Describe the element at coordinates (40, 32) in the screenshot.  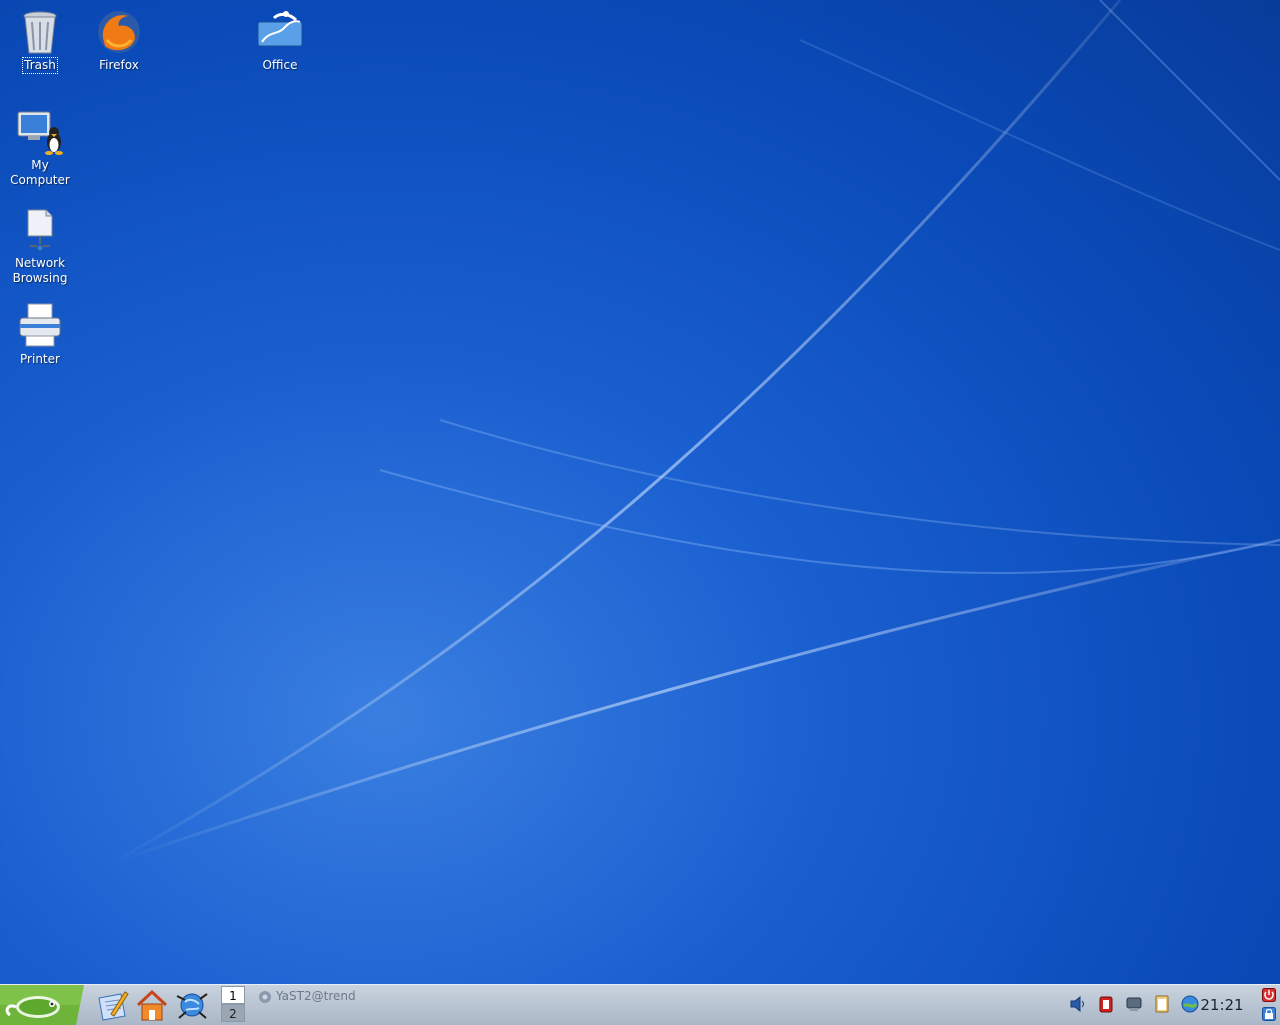
I see `trash-icon` at that location.